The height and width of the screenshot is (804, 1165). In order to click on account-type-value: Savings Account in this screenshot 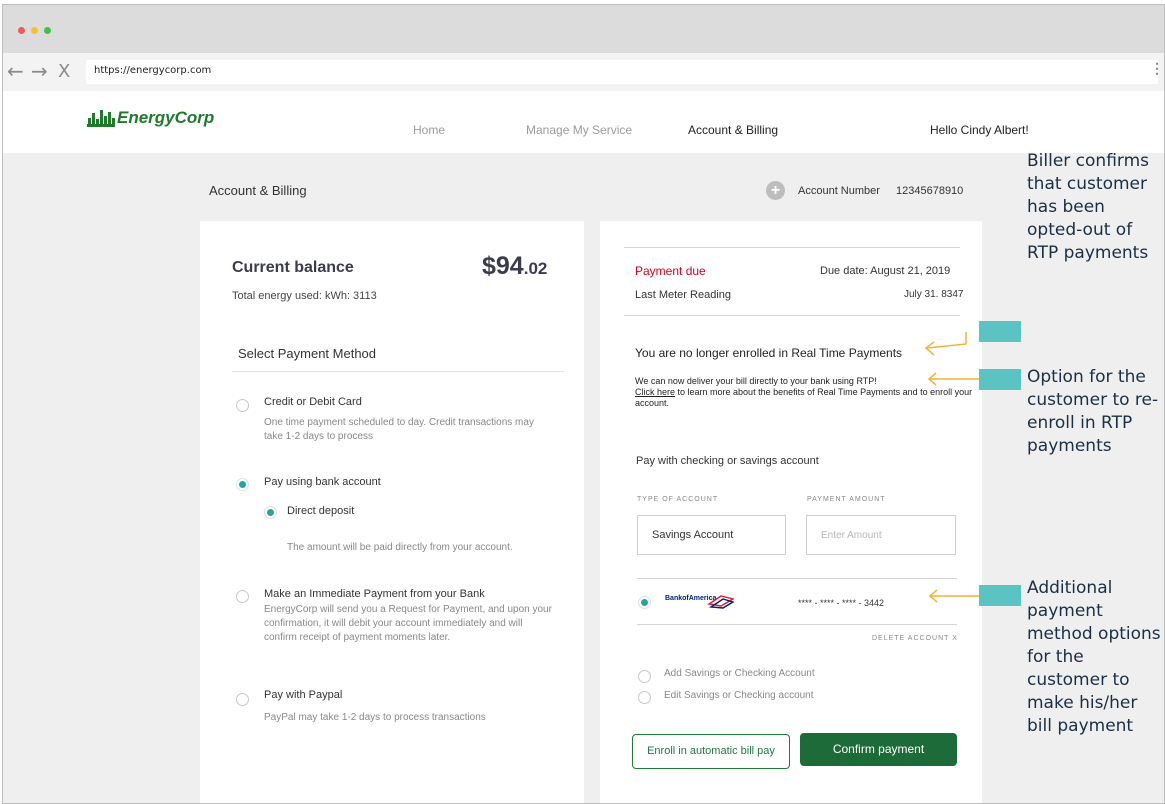, I will do `click(693, 535)`.